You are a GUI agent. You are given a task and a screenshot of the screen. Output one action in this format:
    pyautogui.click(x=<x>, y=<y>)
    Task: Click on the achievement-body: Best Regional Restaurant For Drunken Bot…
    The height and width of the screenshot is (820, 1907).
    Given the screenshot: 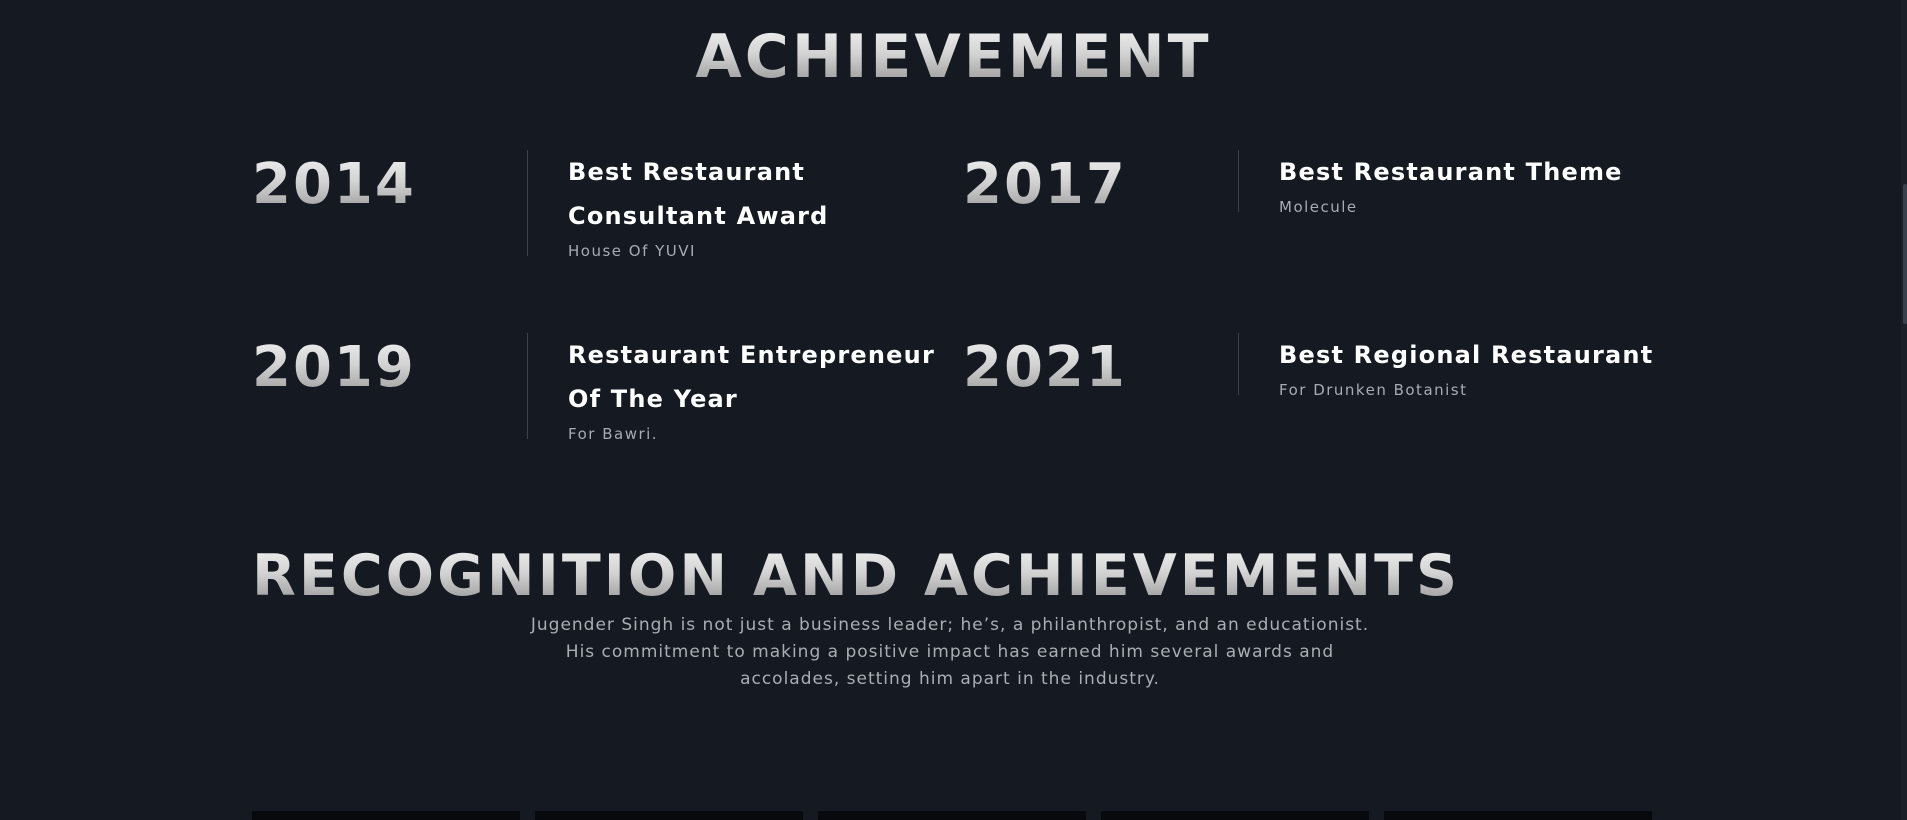 What is the action you would take?
    pyautogui.click(x=1469, y=367)
    